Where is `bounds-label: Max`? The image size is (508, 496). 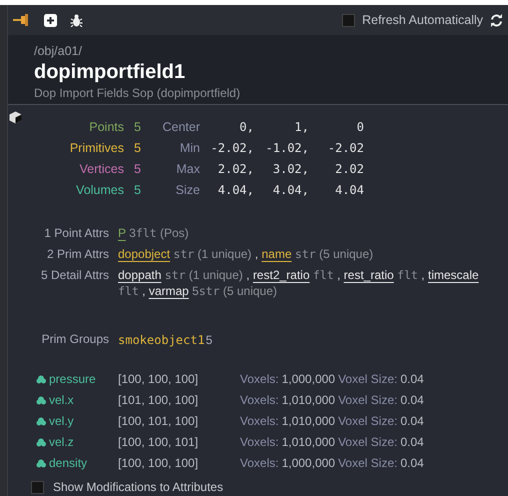
bounds-label: Max is located at coordinates (187, 169).